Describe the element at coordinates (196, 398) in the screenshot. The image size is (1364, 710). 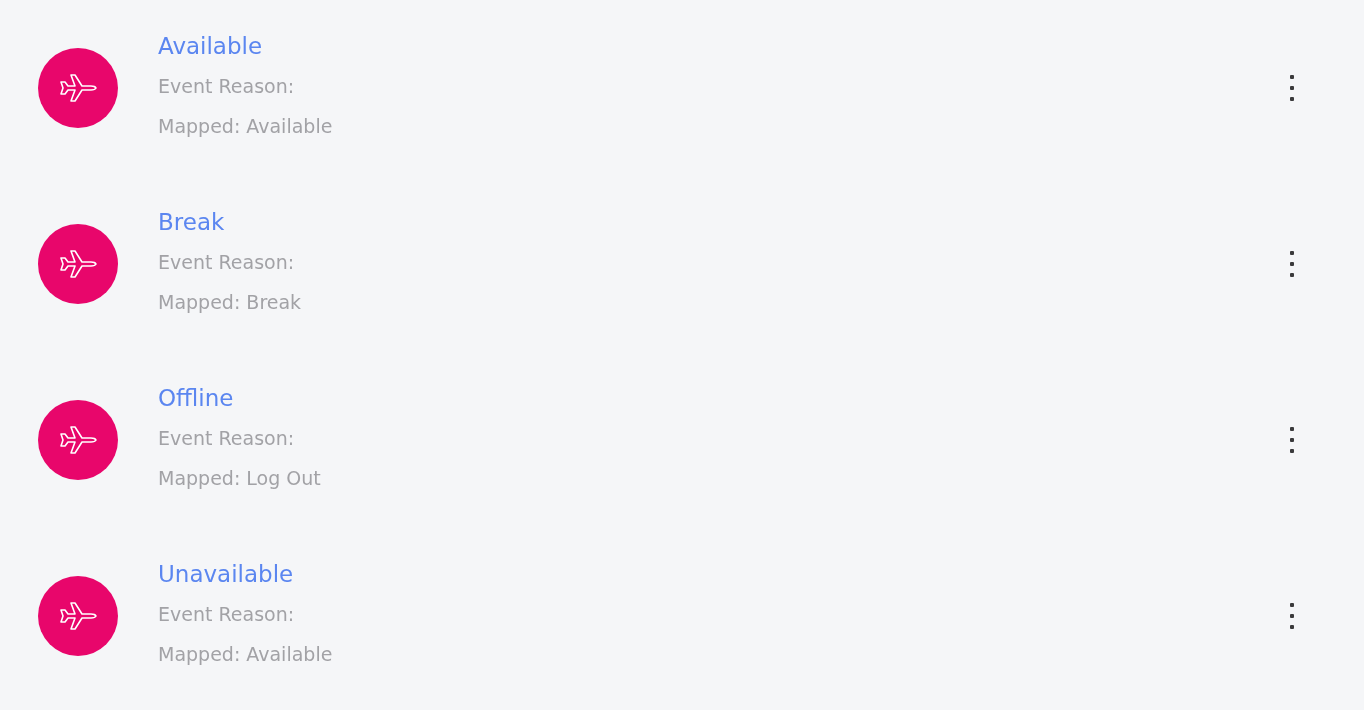
I see `event-title: Offline` at that location.